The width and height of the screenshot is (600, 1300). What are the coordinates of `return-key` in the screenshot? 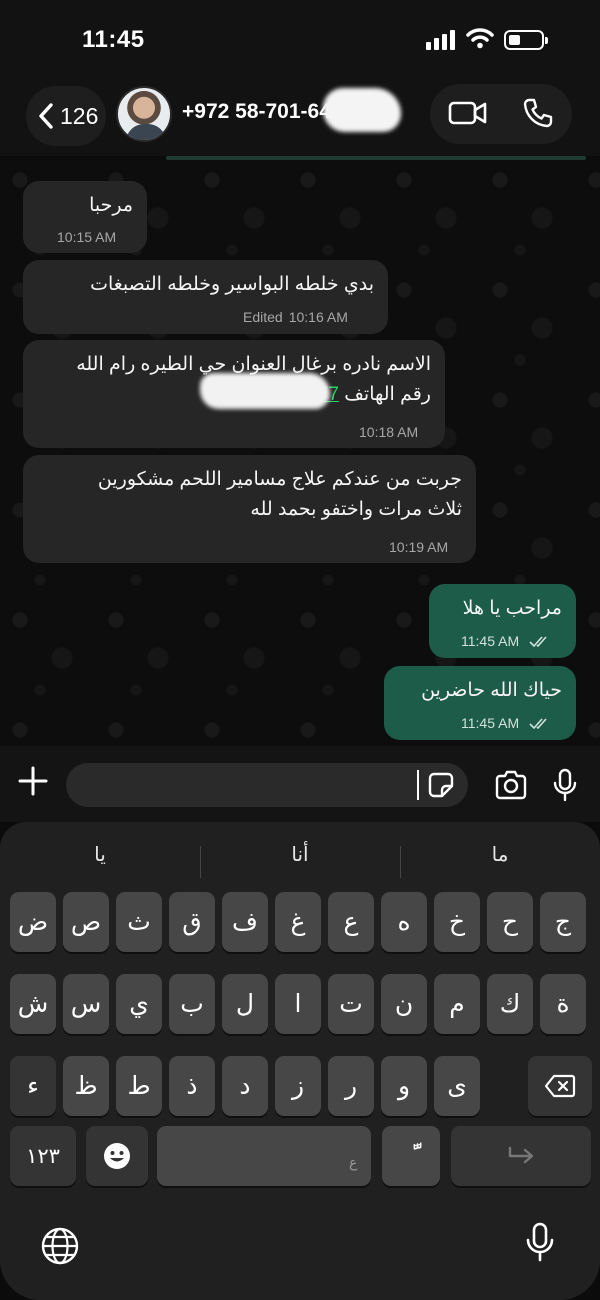 It's located at (521, 1156).